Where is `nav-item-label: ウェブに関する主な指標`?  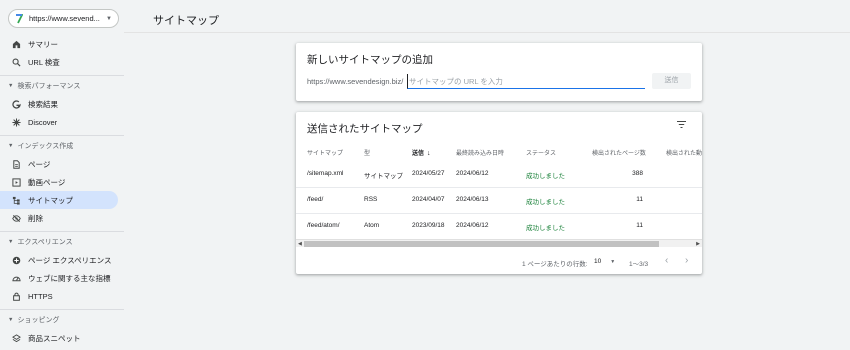
nav-item-label: ウェブに関する主な指標 is located at coordinates (69, 278).